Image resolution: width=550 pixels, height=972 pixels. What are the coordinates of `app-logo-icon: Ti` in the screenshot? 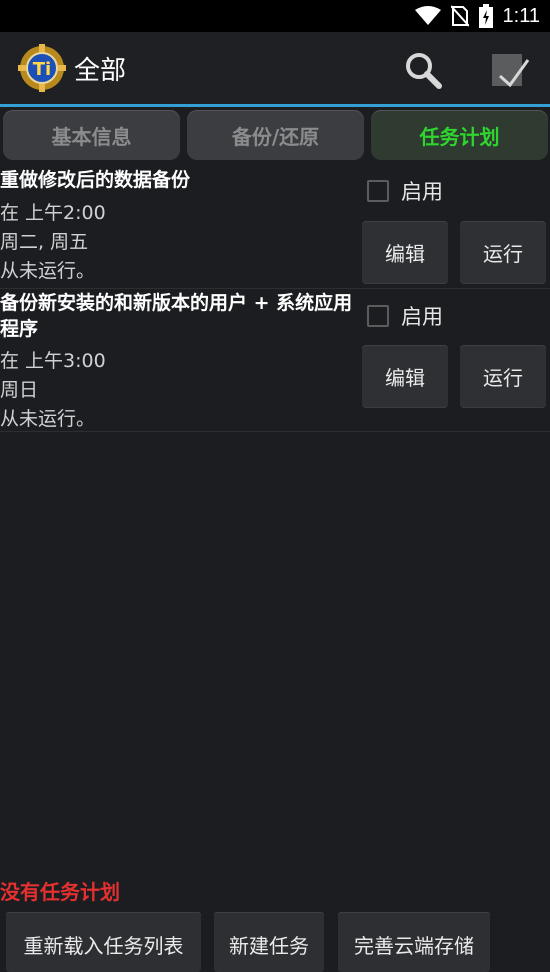 It's located at (42, 68).